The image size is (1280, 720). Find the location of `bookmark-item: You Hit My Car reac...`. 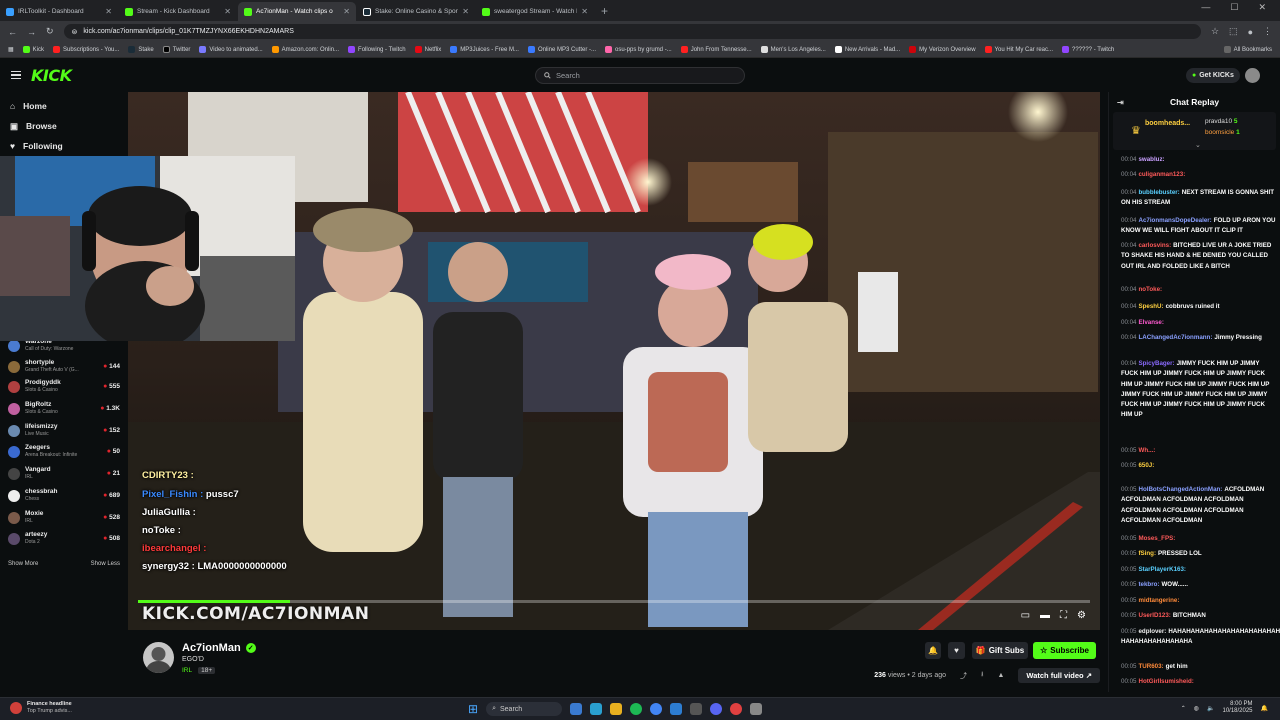

bookmark-item: You Hit My Car reac... is located at coordinates (1018, 49).